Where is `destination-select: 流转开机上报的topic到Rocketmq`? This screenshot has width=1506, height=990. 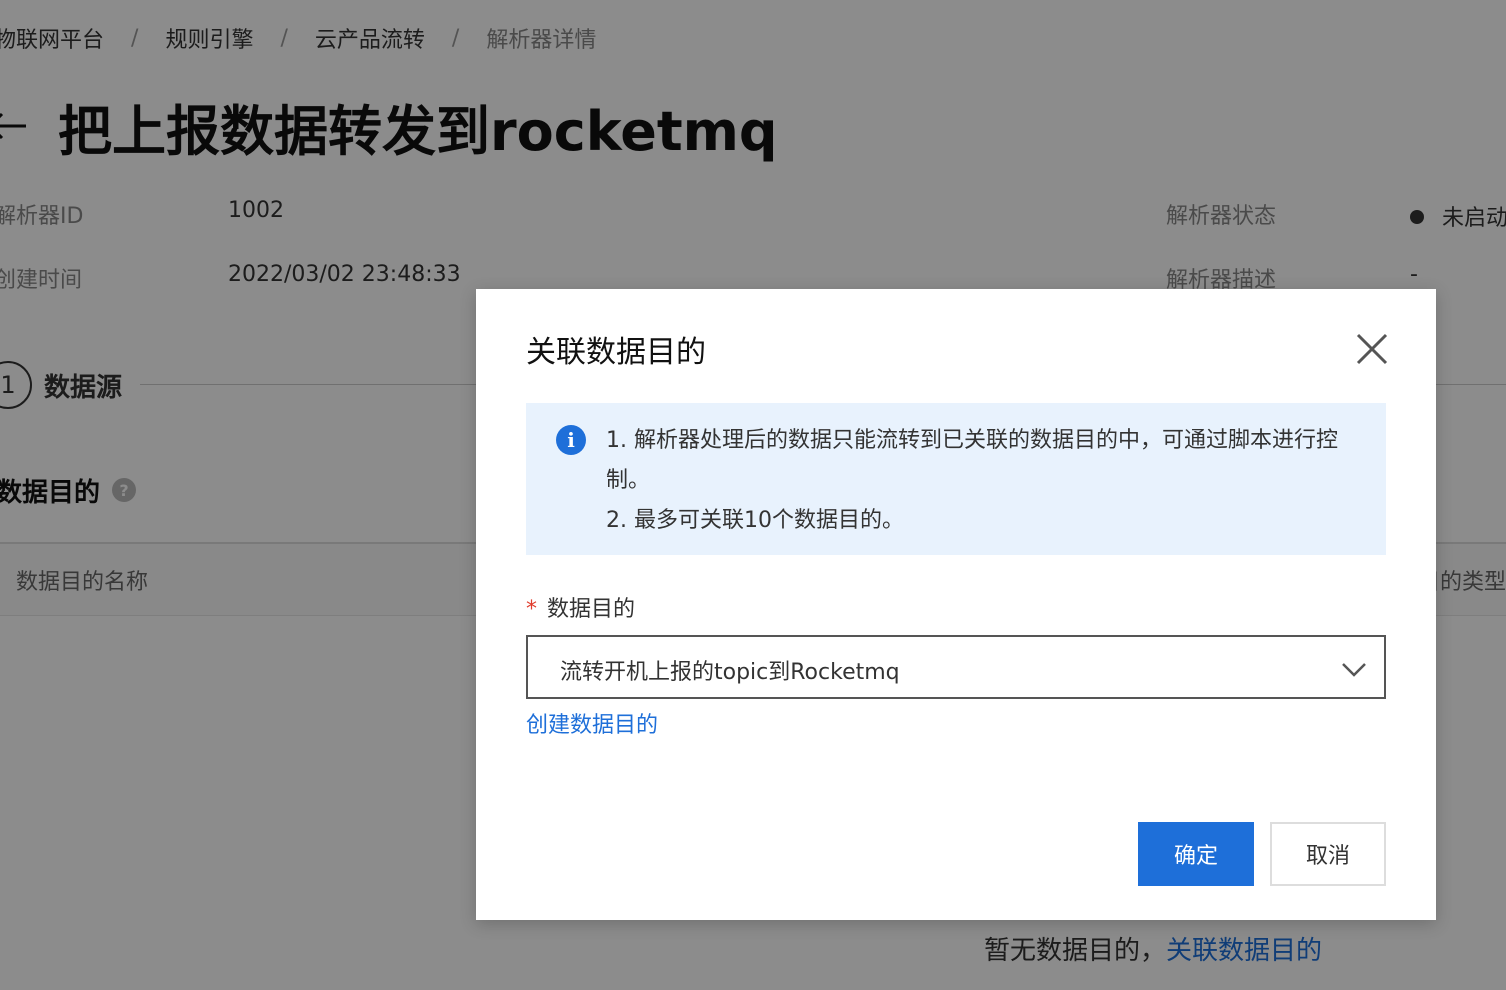
destination-select: 流转开机上报的topic到Rocketmq is located at coordinates (956, 667).